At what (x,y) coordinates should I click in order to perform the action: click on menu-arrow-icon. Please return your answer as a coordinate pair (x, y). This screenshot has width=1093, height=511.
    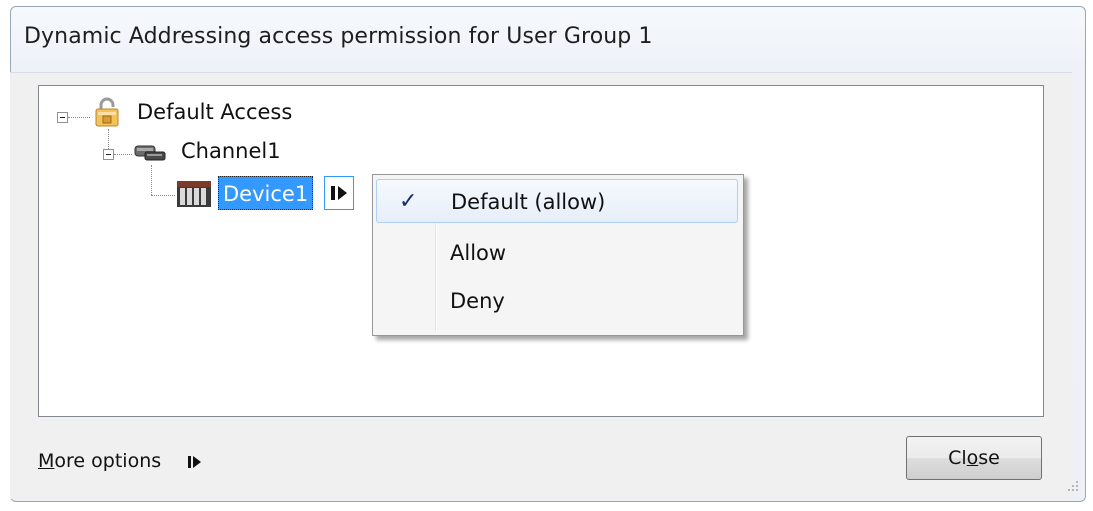
    Looking at the image, I should click on (339, 193).